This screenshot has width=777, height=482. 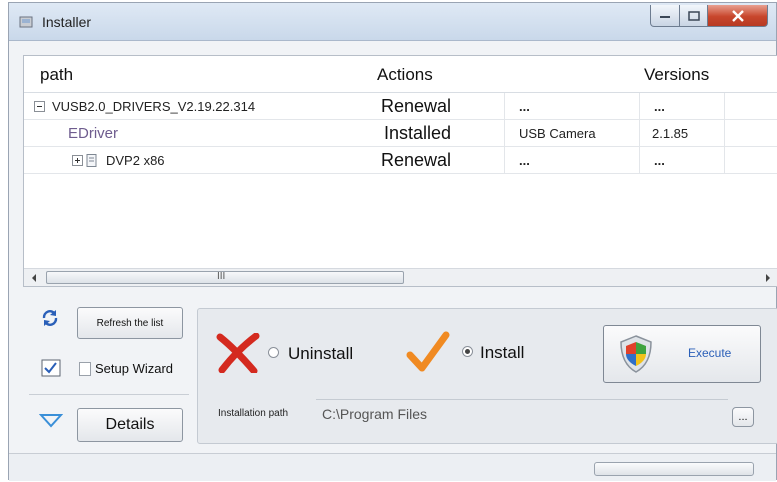 What do you see at coordinates (238, 353) in the screenshot?
I see `uninstall-x-icon` at bounding box center [238, 353].